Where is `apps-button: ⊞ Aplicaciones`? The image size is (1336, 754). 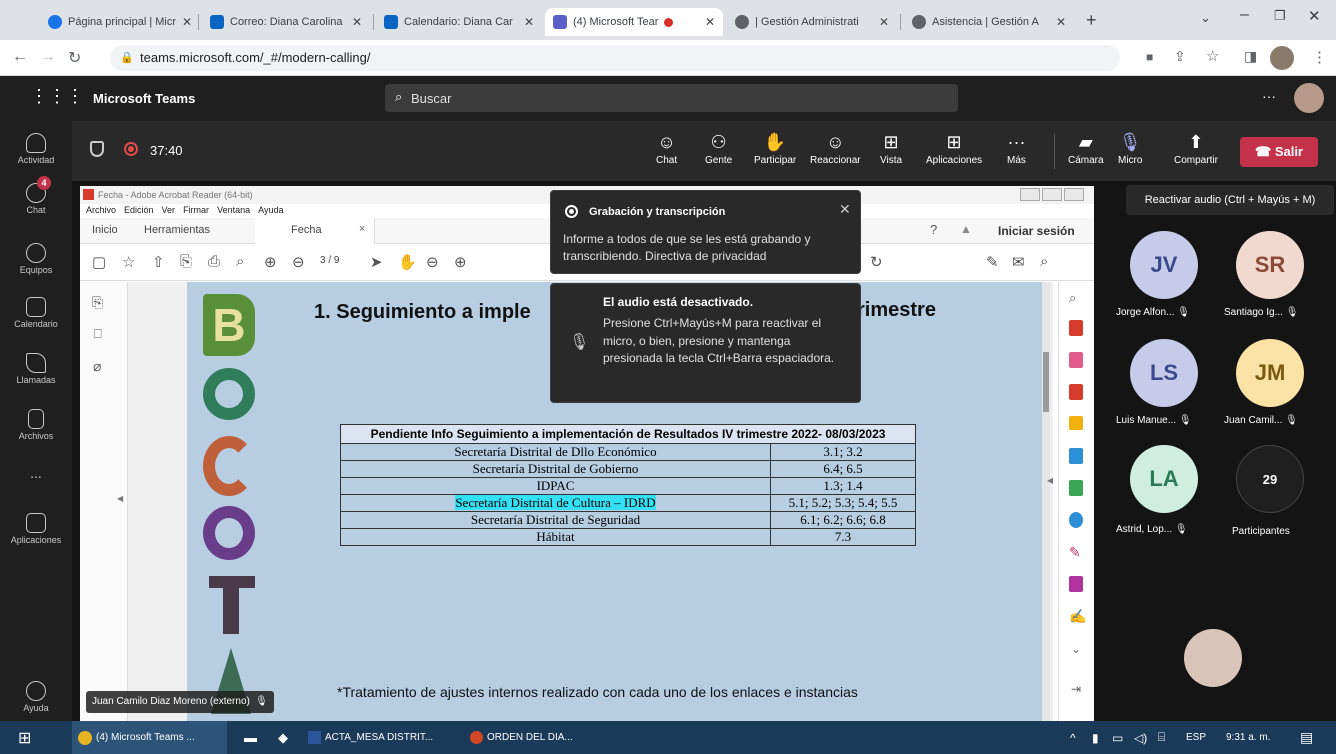
apps-button: ⊞ Aplicaciones is located at coordinates (954, 148).